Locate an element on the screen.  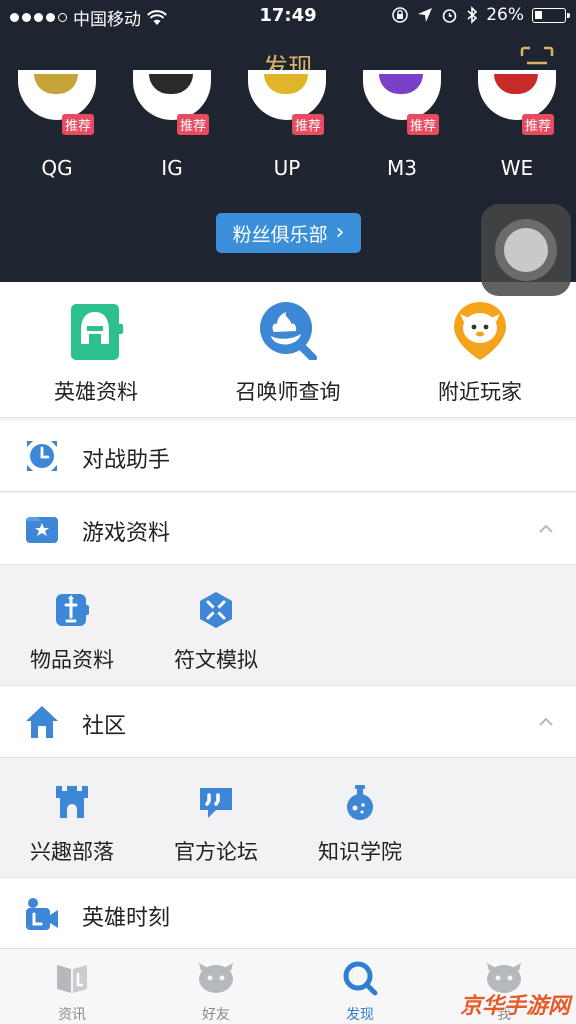
hero-moments-label: 英雄时刻 is located at coordinates (126, 918).